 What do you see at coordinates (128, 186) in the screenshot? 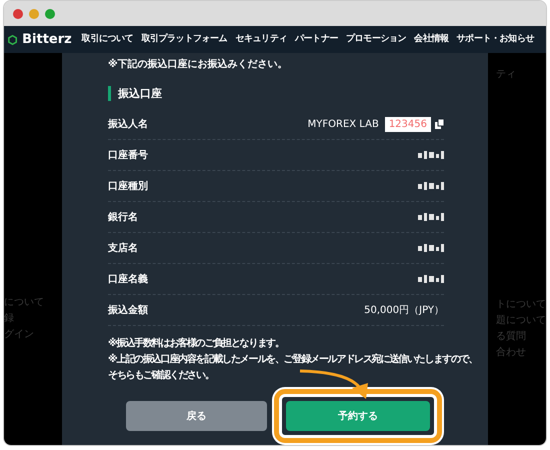
I see `field-label: 口座種別` at bounding box center [128, 186].